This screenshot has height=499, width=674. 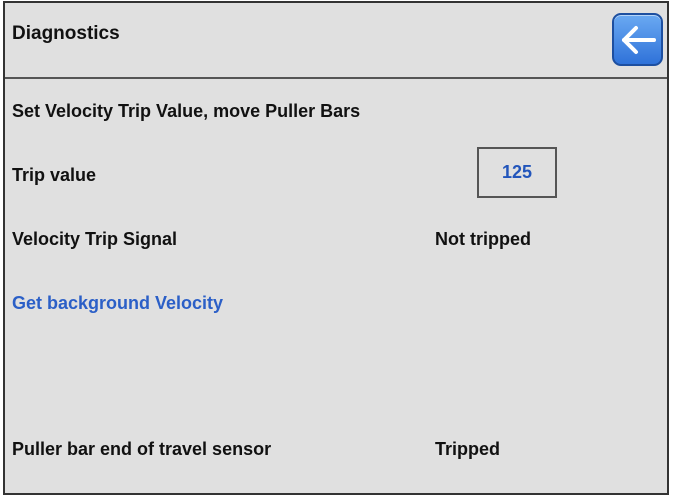 I want to click on back-button, so click(x=637, y=39).